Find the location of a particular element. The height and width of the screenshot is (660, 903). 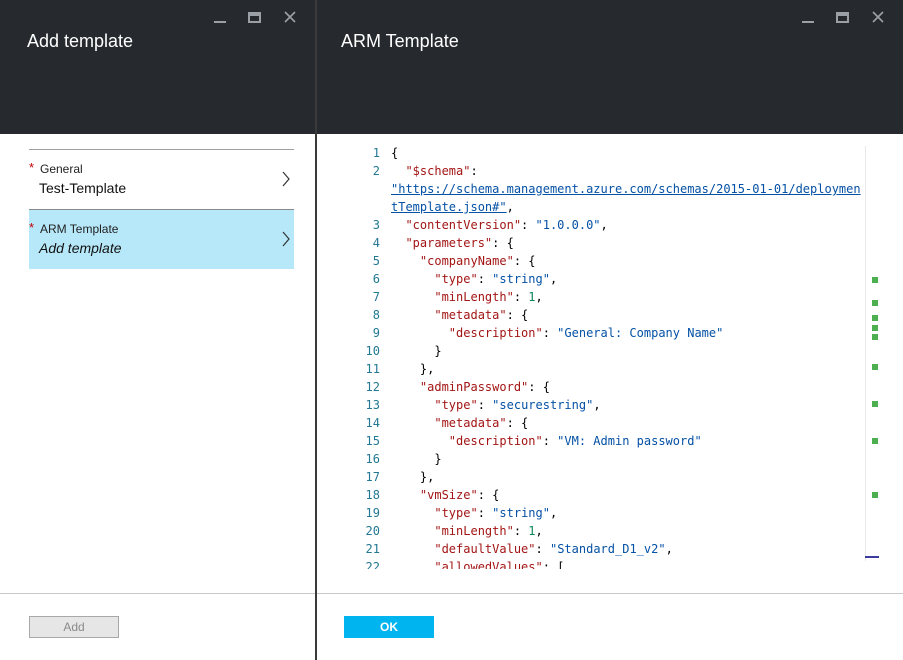

line-number: 9 is located at coordinates (376, 333).